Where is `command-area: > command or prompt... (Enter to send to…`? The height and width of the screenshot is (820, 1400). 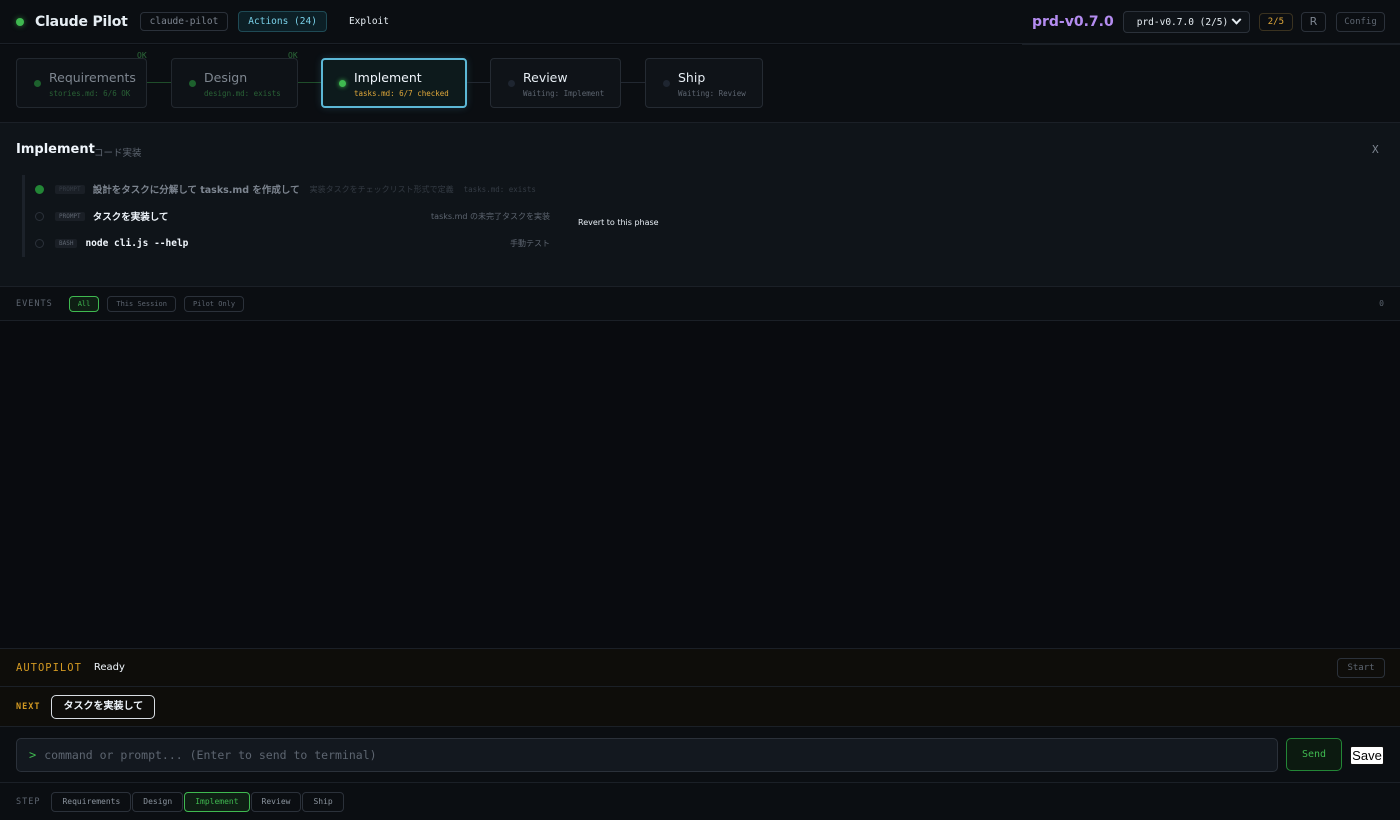
command-area: > command or prompt... (Enter to send to… is located at coordinates (700, 755).